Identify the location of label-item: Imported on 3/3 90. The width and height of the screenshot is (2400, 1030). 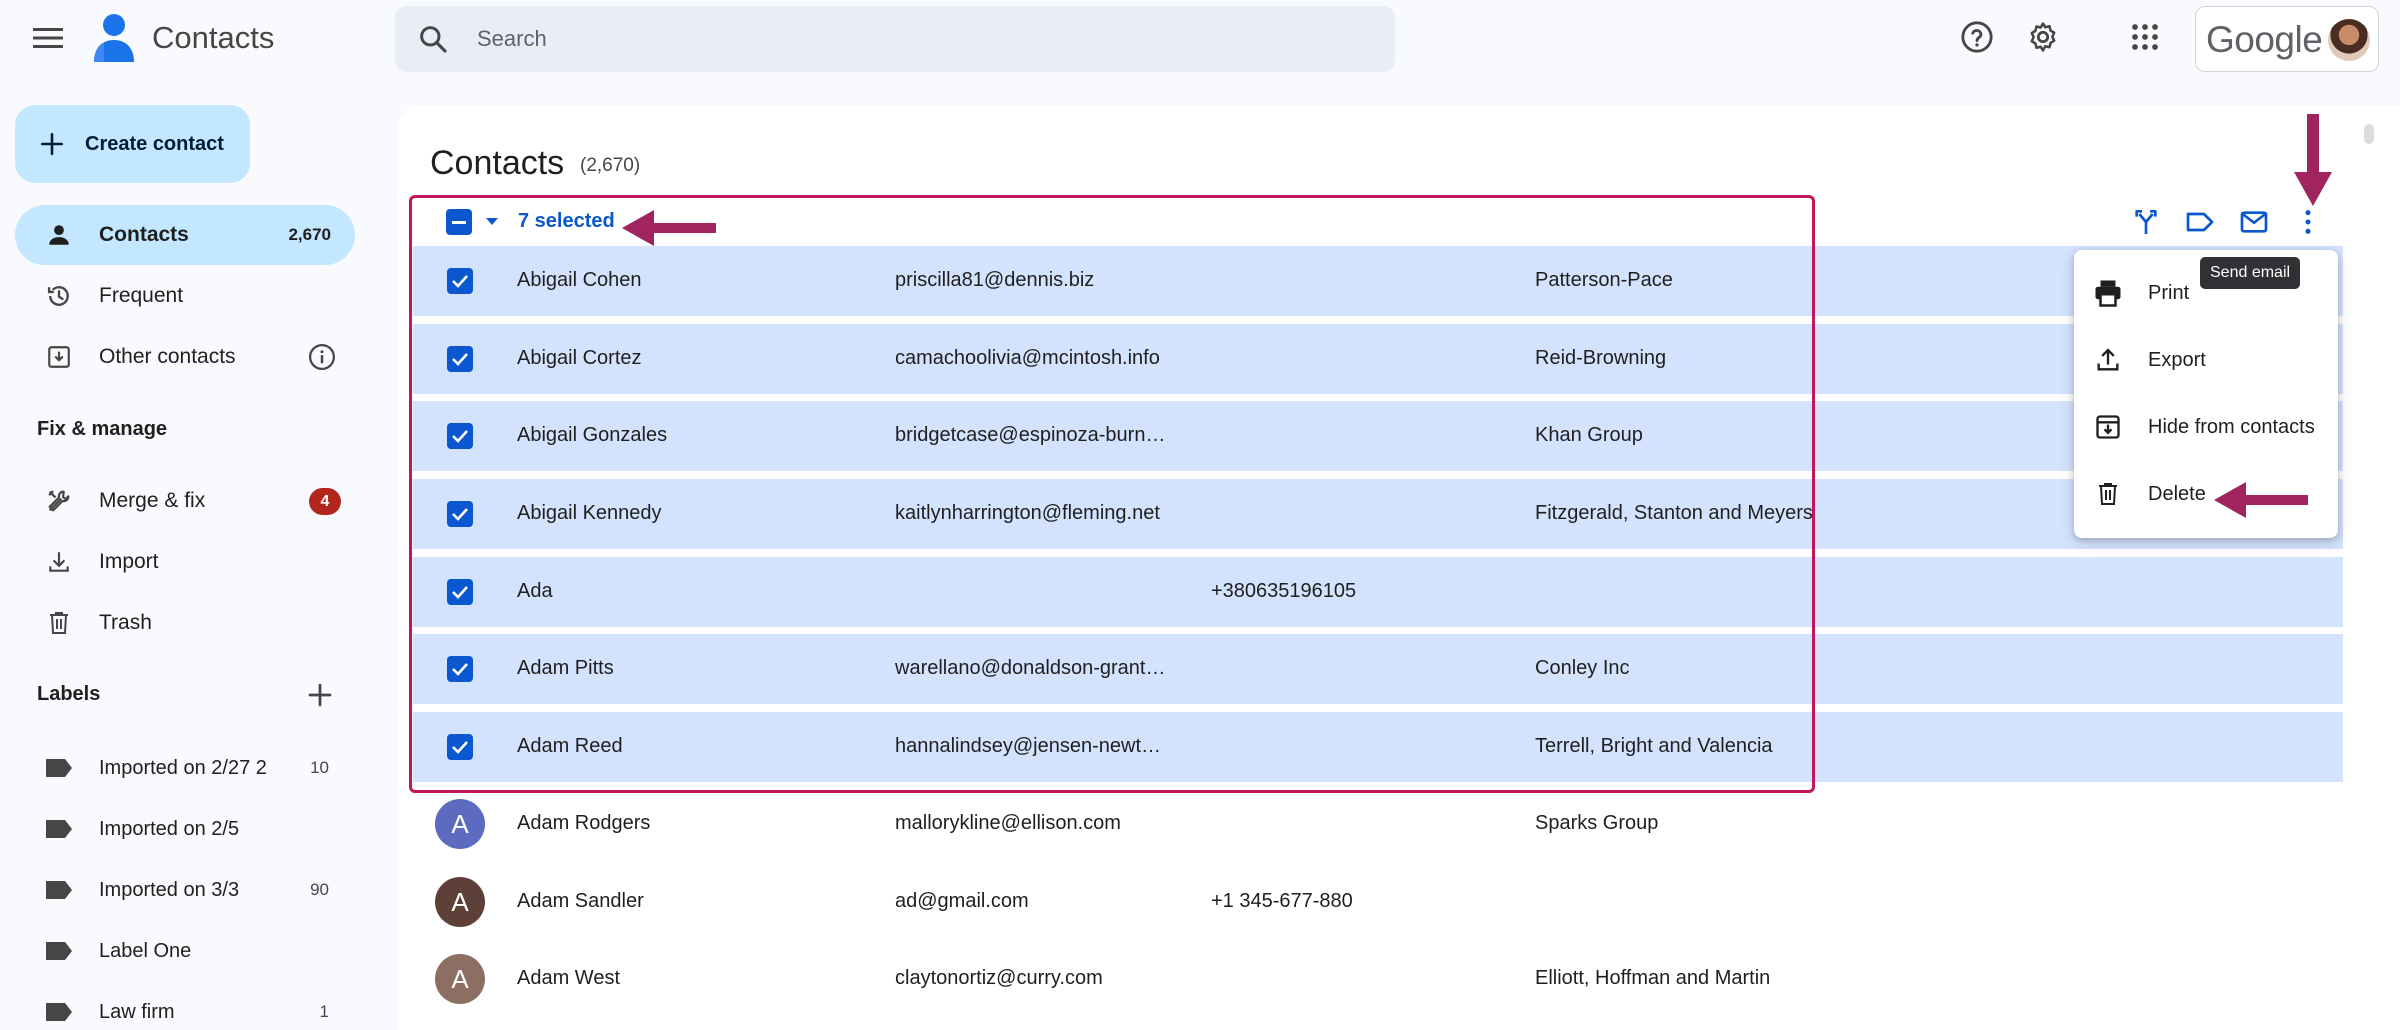
(185, 890).